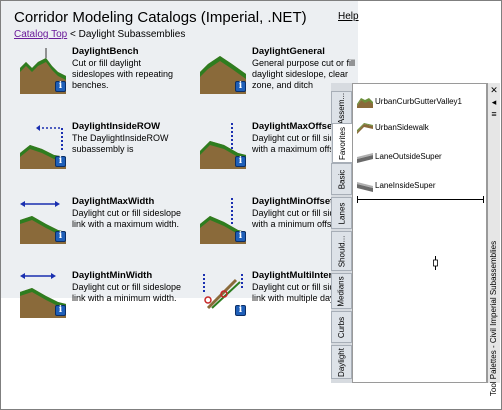 The width and height of the screenshot is (502, 410). What do you see at coordinates (435, 263) in the screenshot?
I see `palette-drag-handle` at bounding box center [435, 263].